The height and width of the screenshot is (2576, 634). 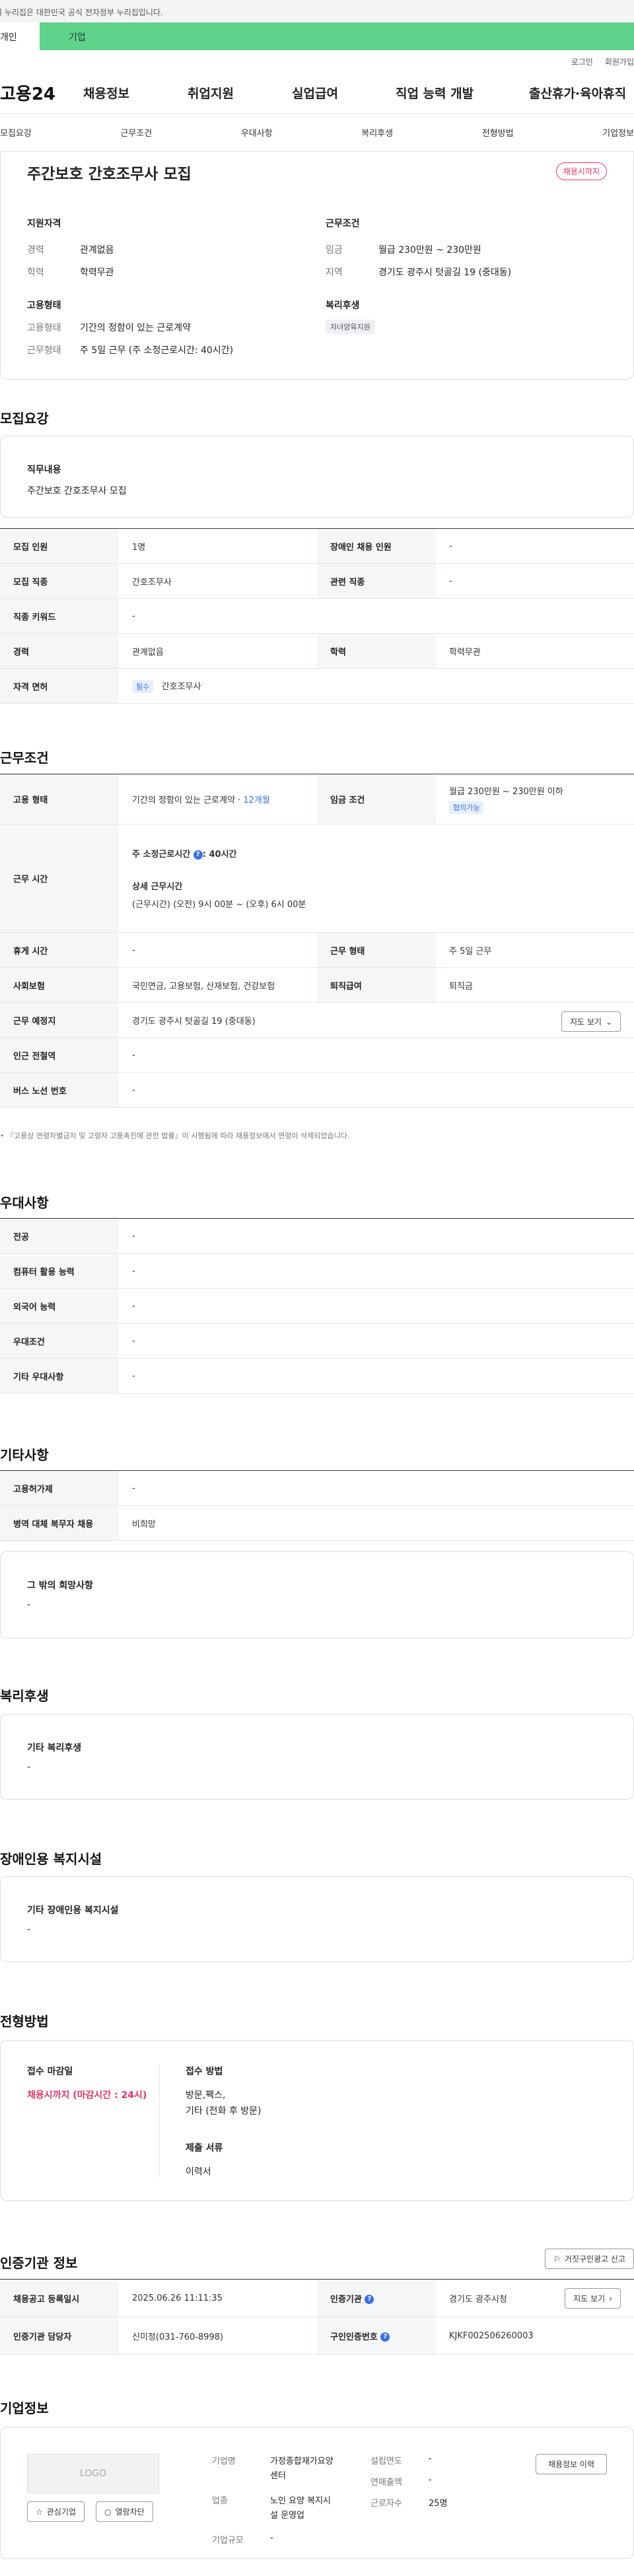 What do you see at coordinates (59, 1020) in the screenshot?
I see `table-key: 근무 예정지` at bounding box center [59, 1020].